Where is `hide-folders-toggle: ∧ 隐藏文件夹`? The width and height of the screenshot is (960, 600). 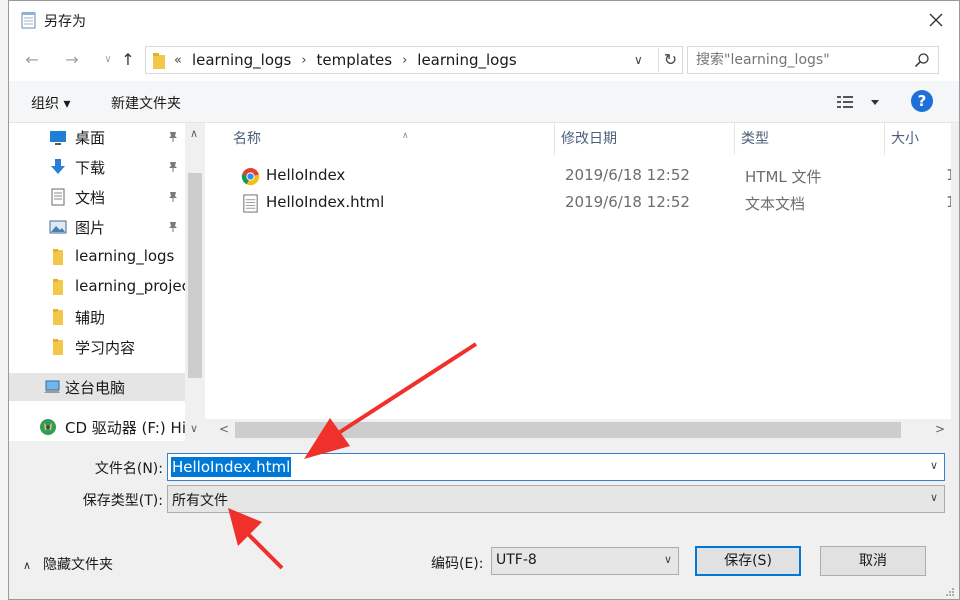 hide-folders-toggle: ∧ 隐藏文件夹 is located at coordinates (68, 564).